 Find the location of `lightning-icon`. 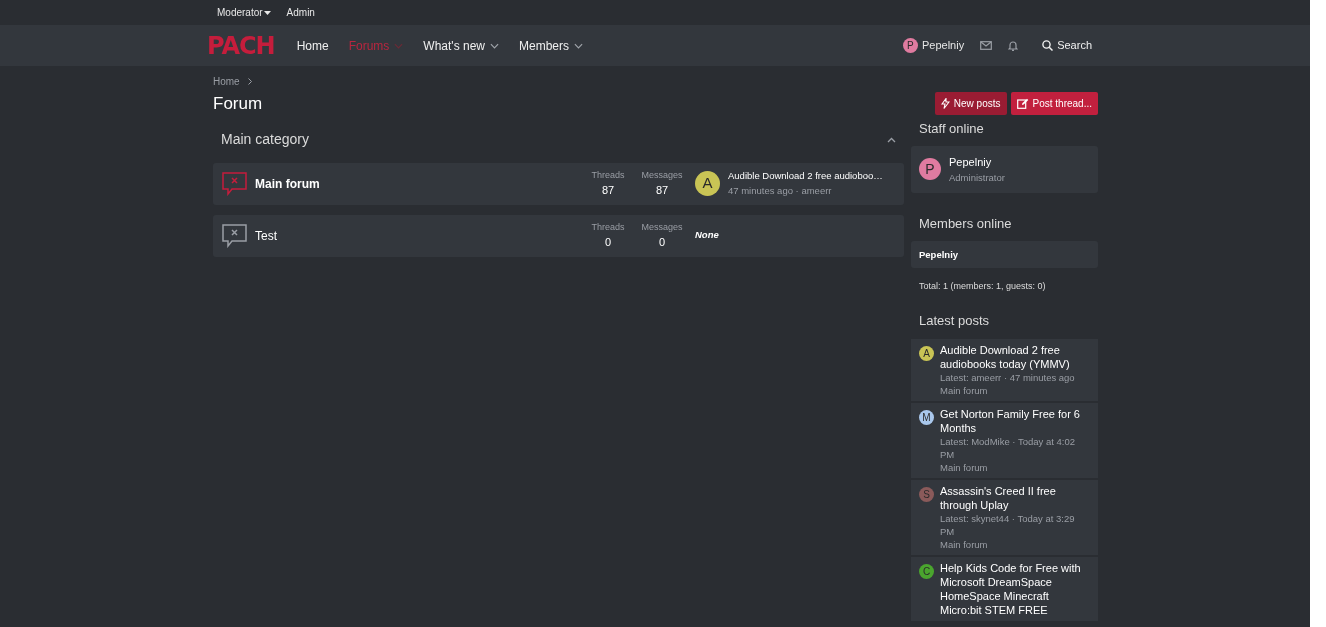

lightning-icon is located at coordinates (945, 104).